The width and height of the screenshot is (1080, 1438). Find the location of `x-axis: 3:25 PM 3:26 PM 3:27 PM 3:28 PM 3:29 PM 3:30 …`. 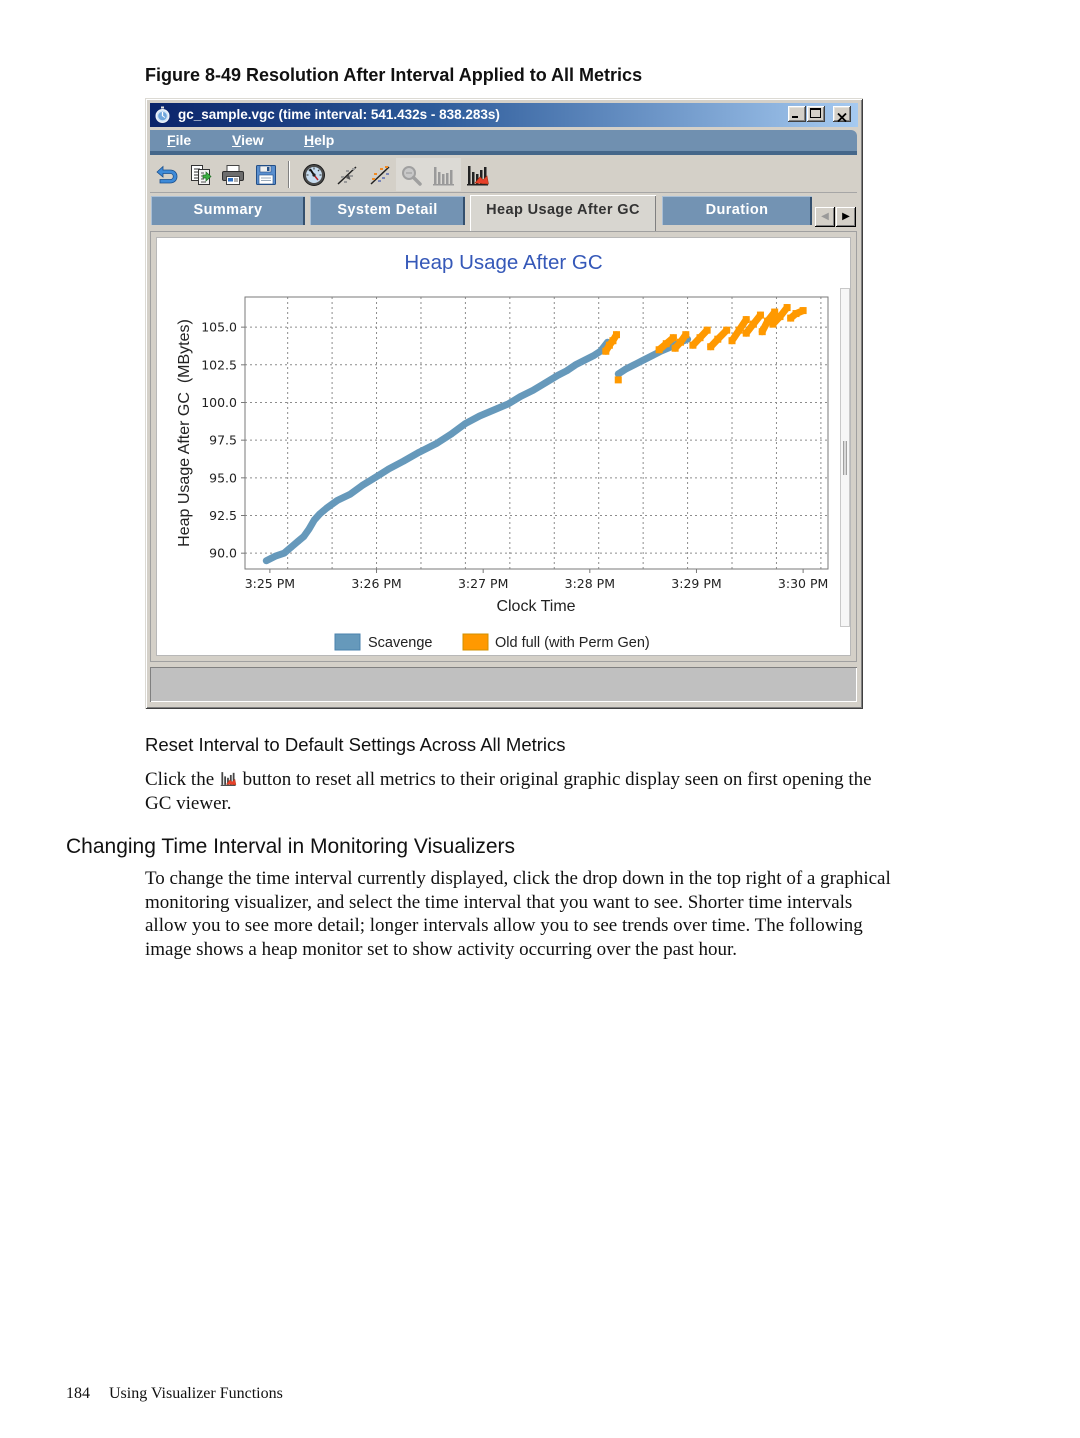

x-axis: 3:25 PM 3:26 PM 3:27 PM 3:28 PM 3:29 PM 3:30 … is located at coordinates (536, 580).